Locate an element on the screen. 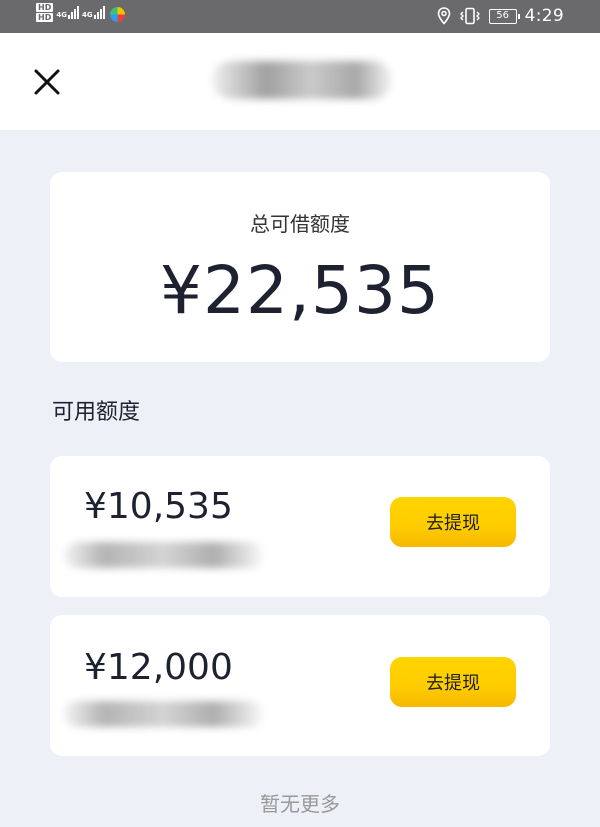 This screenshot has height=827, width=600. redacted-page-title is located at coordinates (302, 80).